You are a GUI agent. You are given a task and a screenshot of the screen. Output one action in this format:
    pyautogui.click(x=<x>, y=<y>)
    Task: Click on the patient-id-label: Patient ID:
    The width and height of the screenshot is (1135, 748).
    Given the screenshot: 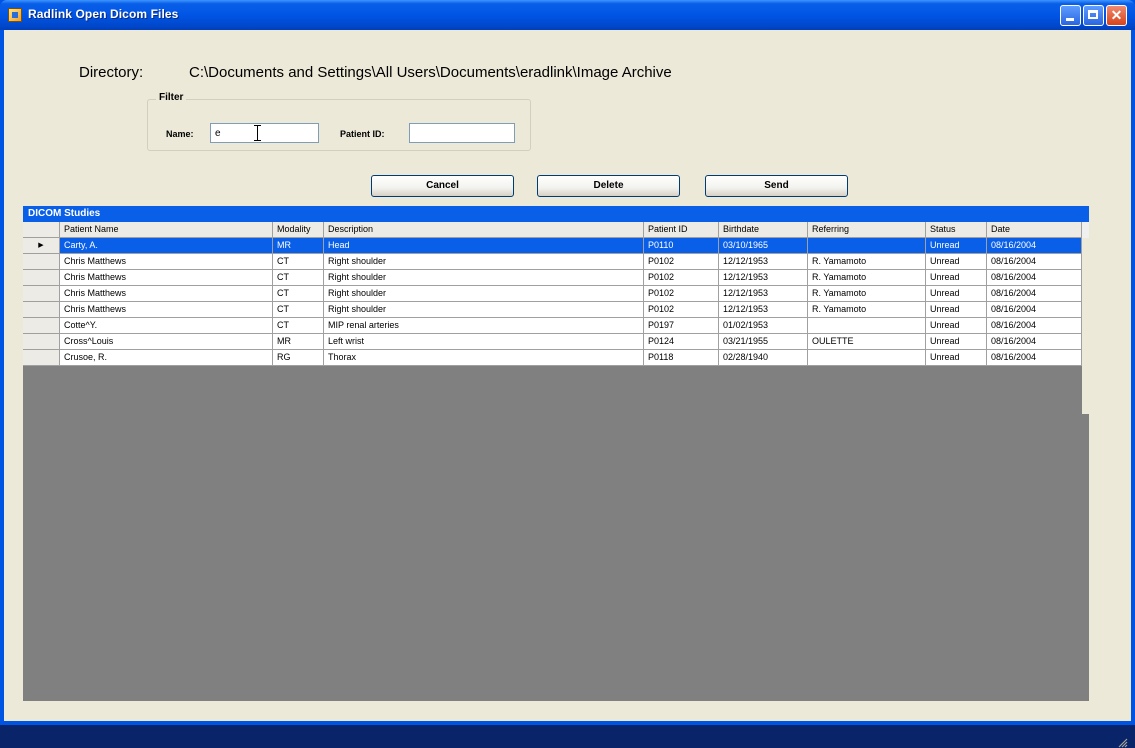 What is the action you would take?
    pyautogui.click(x=362, y=134)
    